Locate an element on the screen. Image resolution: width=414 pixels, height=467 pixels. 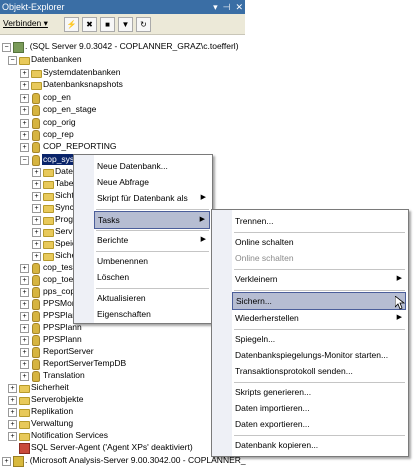
stop-icon: ■ is located at coordinates (107, 24).